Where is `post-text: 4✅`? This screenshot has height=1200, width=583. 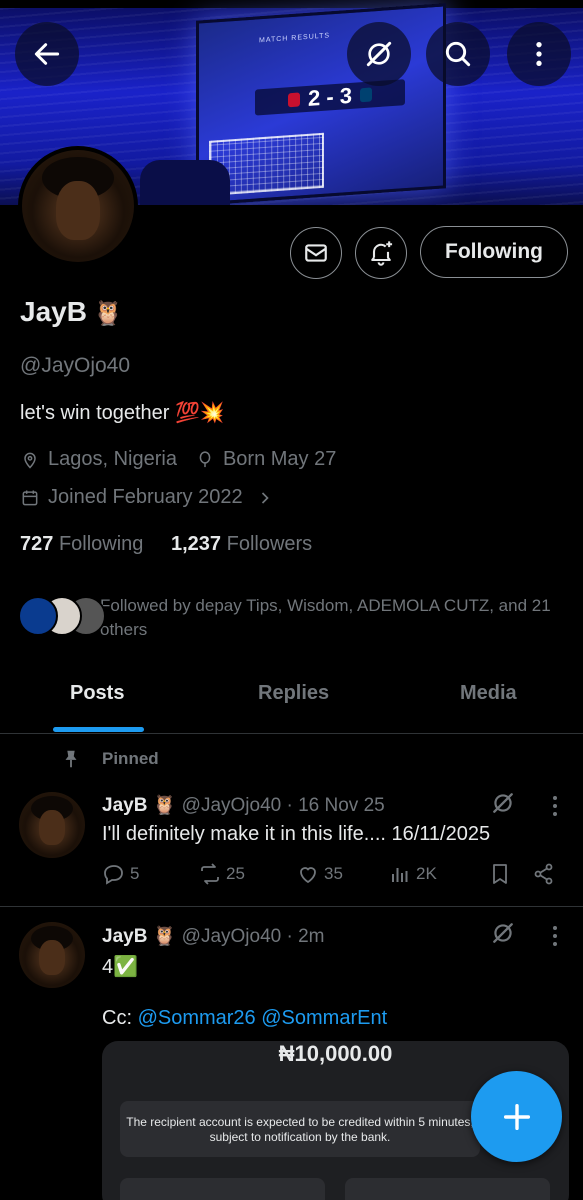 post-text: 4✅ is located at coordinates (120, 967).